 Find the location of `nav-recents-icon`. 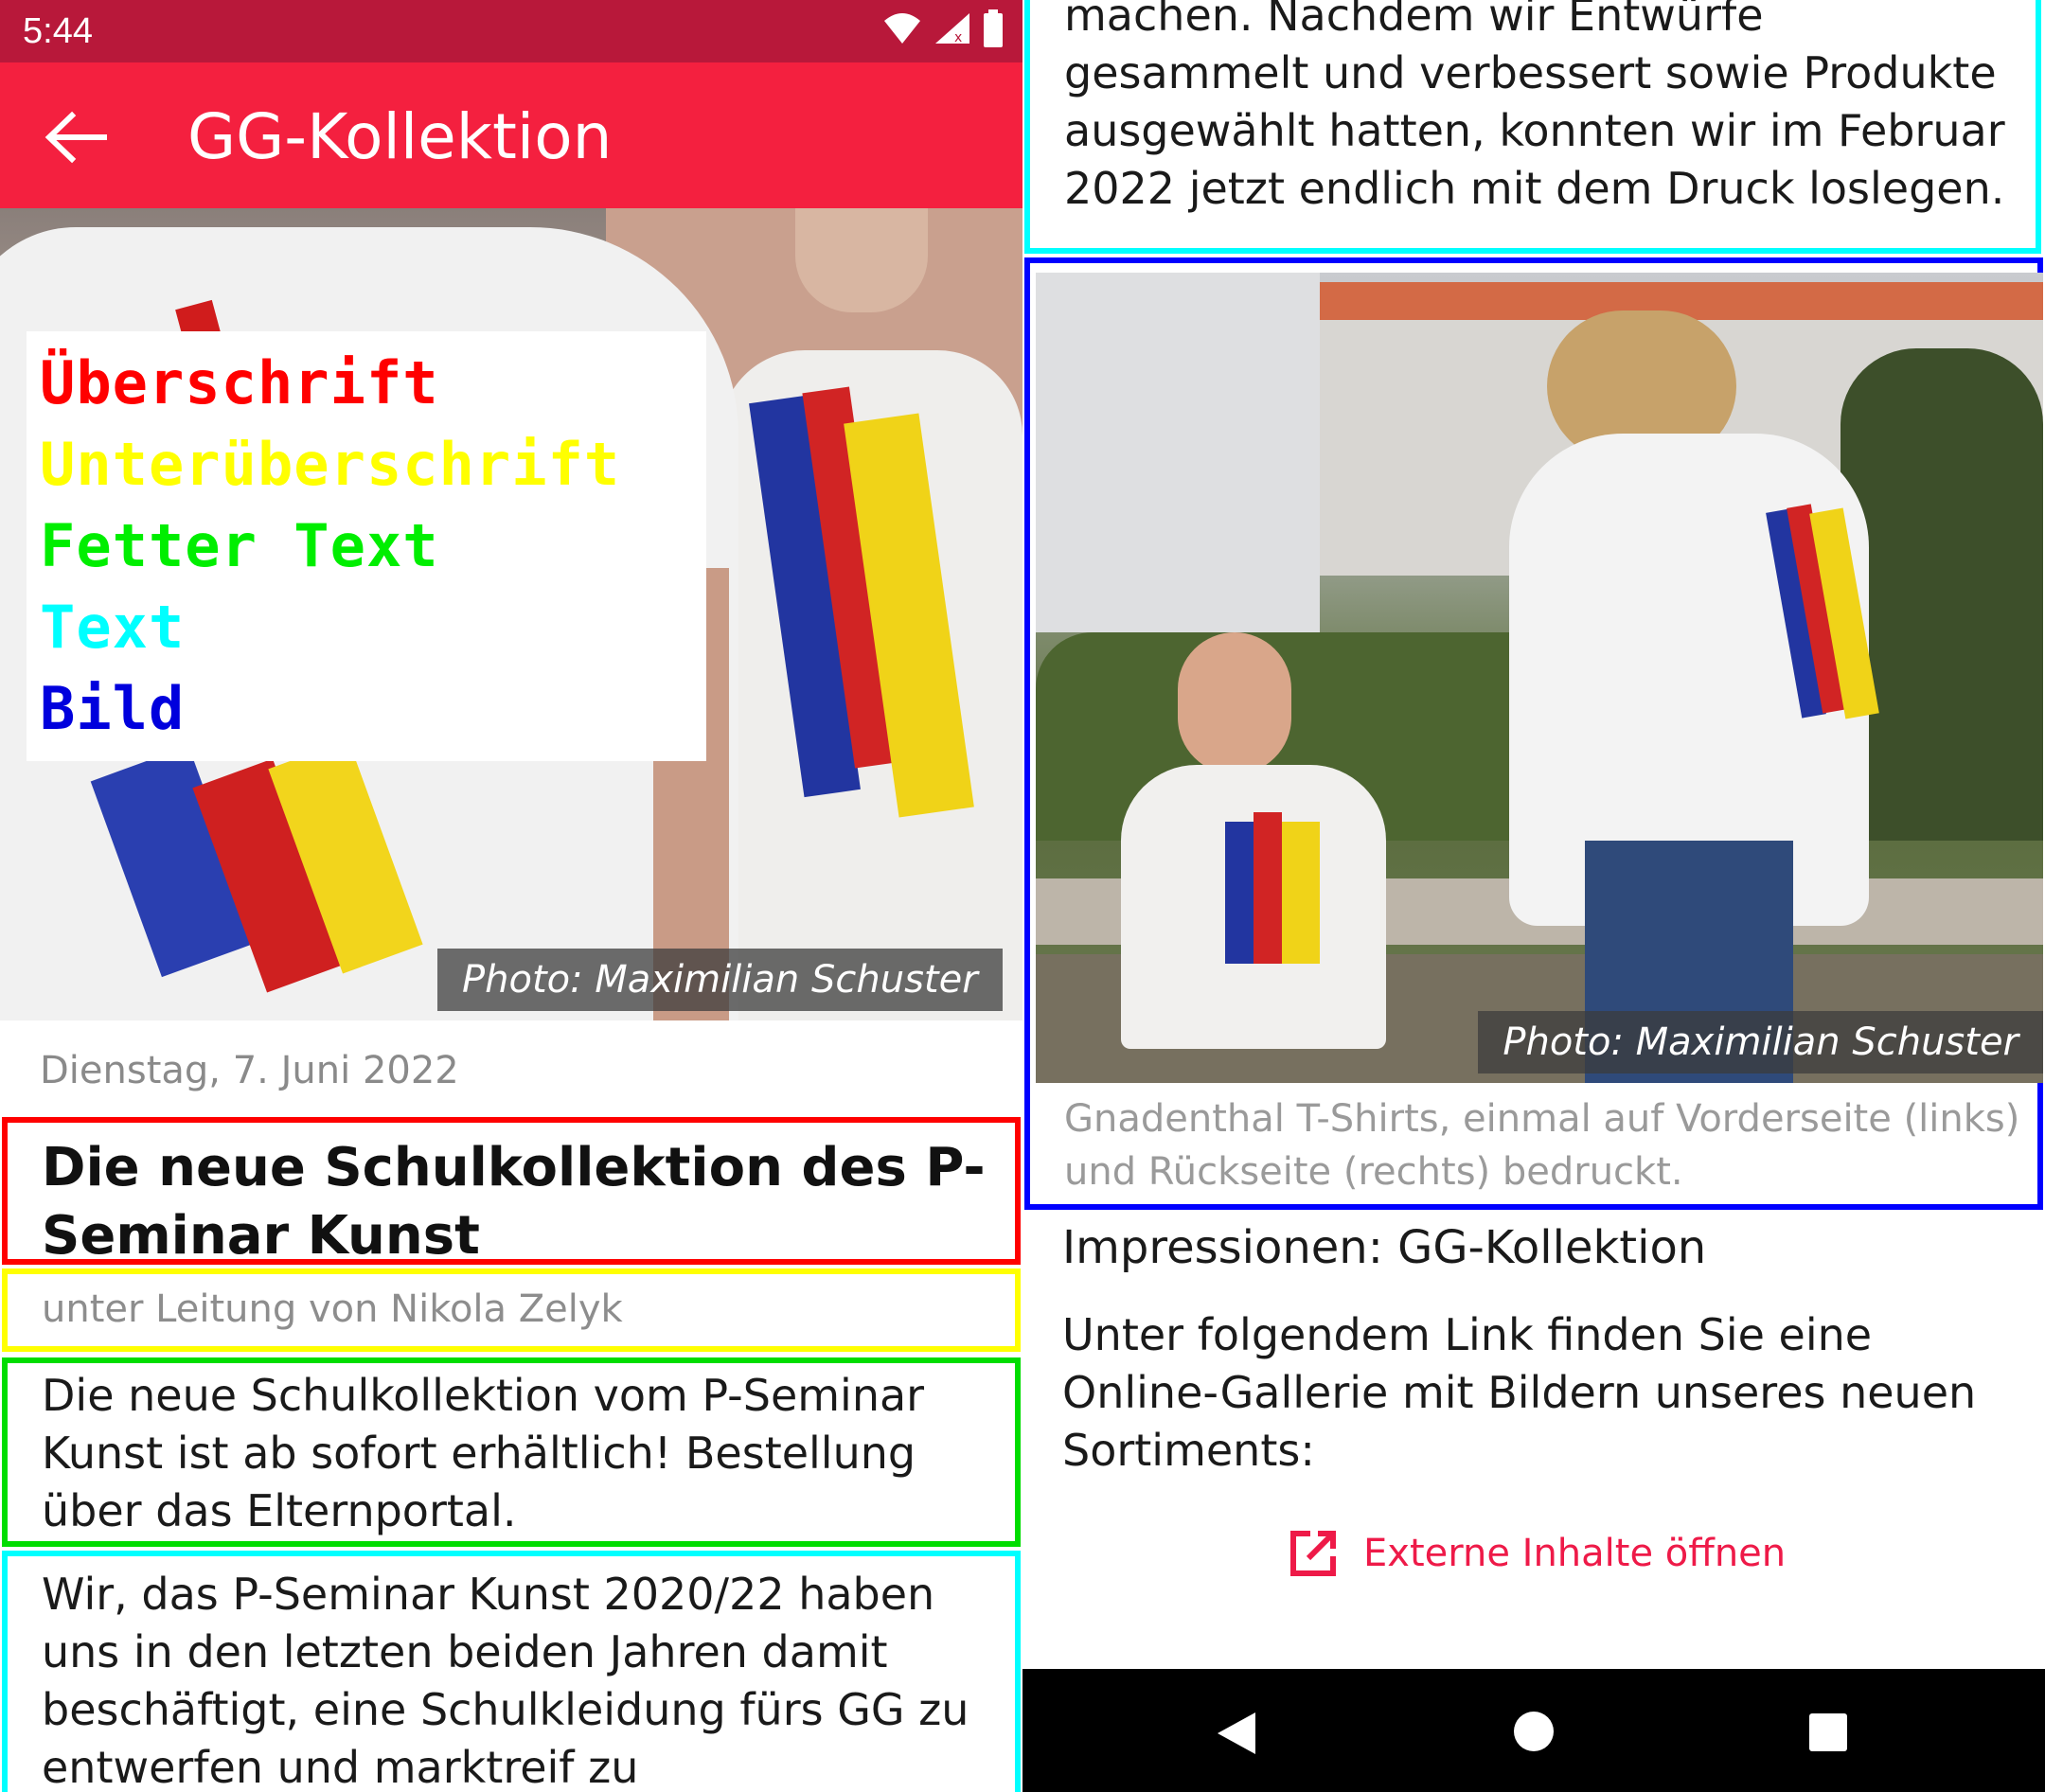

nav-recents-icon is located at coordinates (1828, 1732).